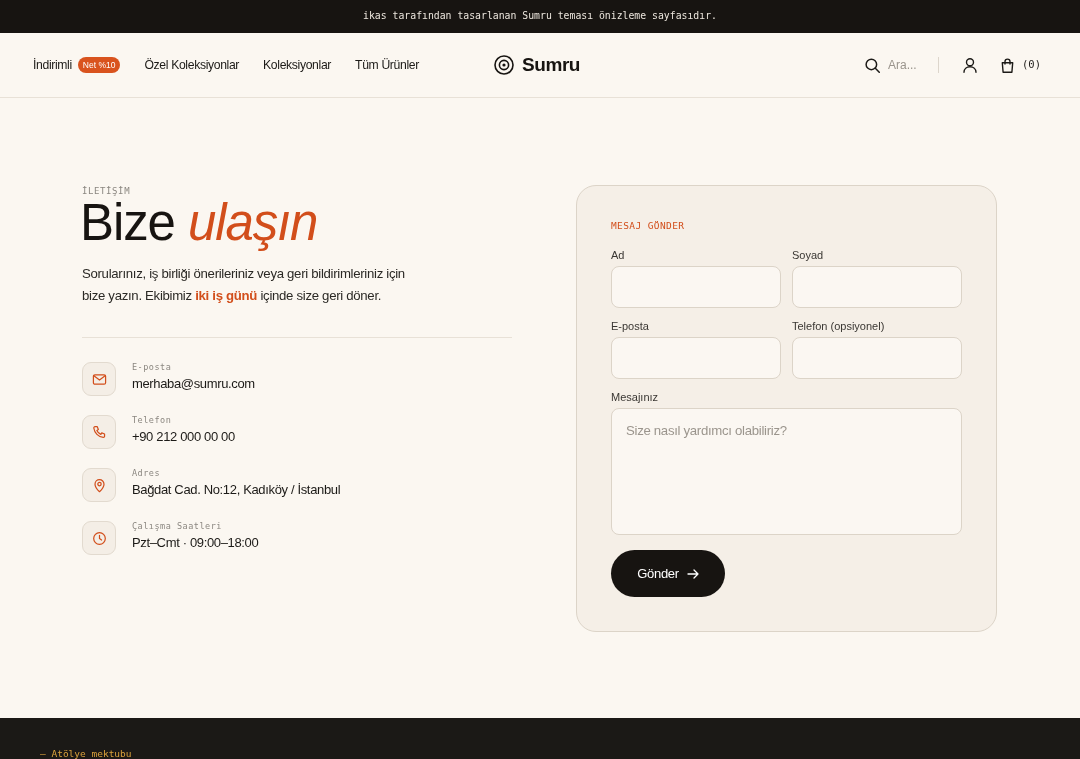 The height and width of the screenshot is (759, 1080). Describe the element at coordinates (618, 255) in the screenshot. I see `field-label: Ad` at that location.